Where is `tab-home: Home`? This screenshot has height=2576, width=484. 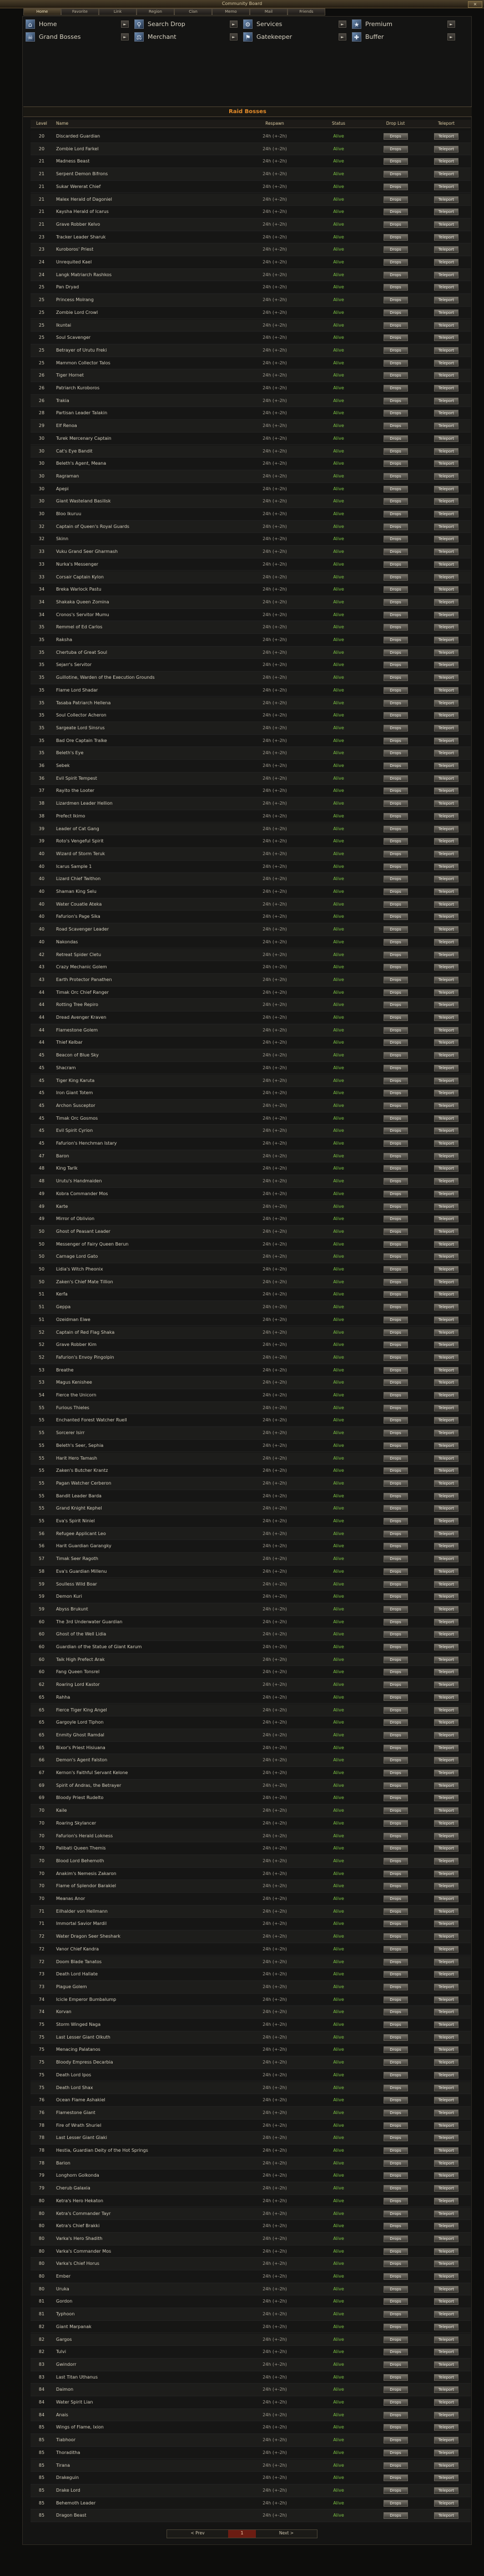 tab-home: Home is located at coordinates (42, 12).